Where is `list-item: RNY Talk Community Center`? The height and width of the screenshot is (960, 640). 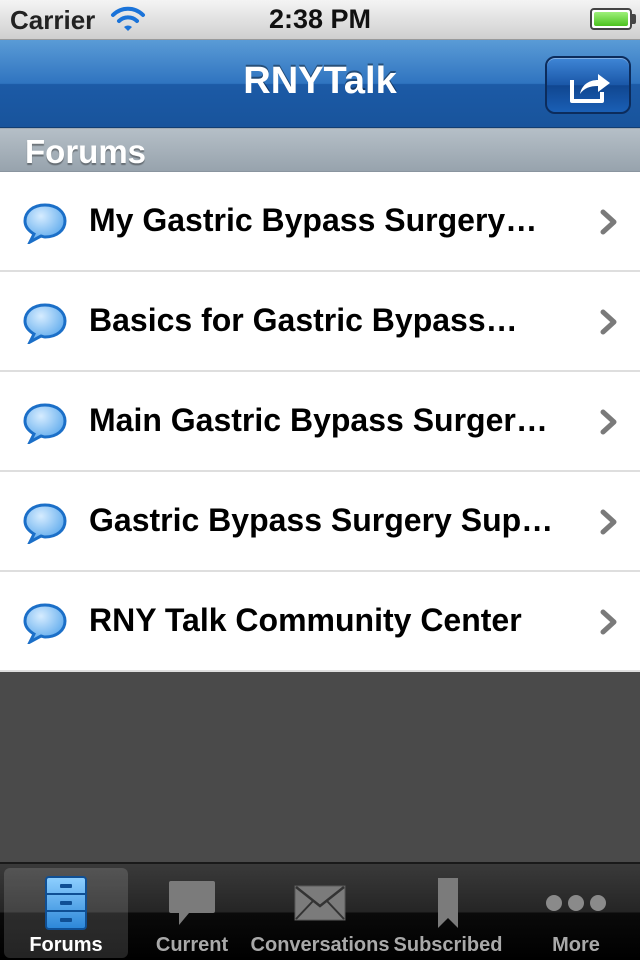 list-item: RNY Talk Community Center is located at coordinates (320, 622).